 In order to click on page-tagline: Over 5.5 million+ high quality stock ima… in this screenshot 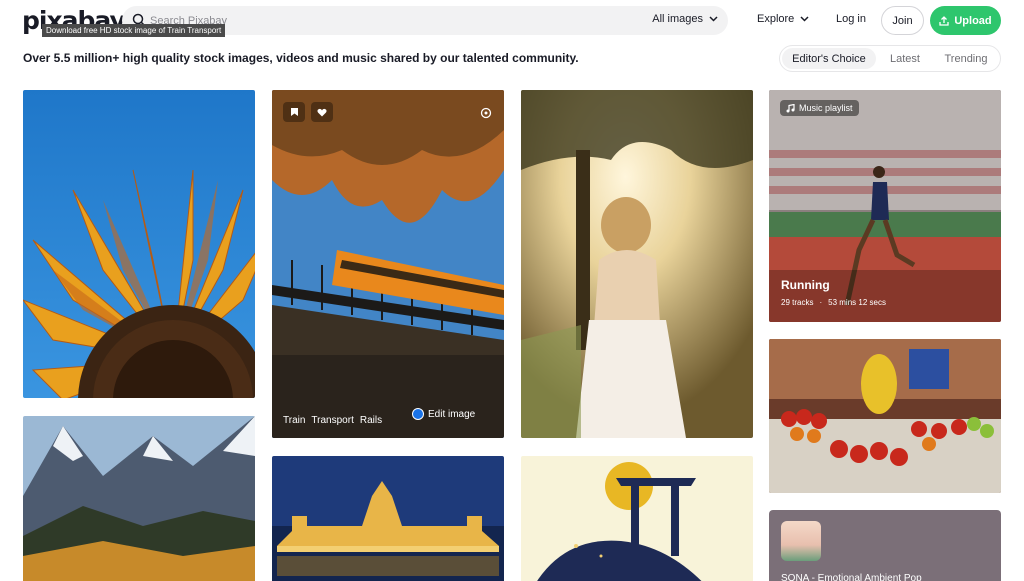, I will do `click(301, 58)`.